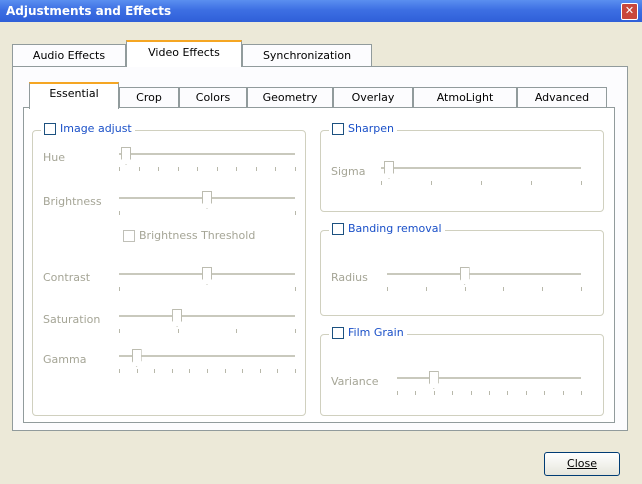  I want to click on tab-crop: Crop, so click(149, 97).